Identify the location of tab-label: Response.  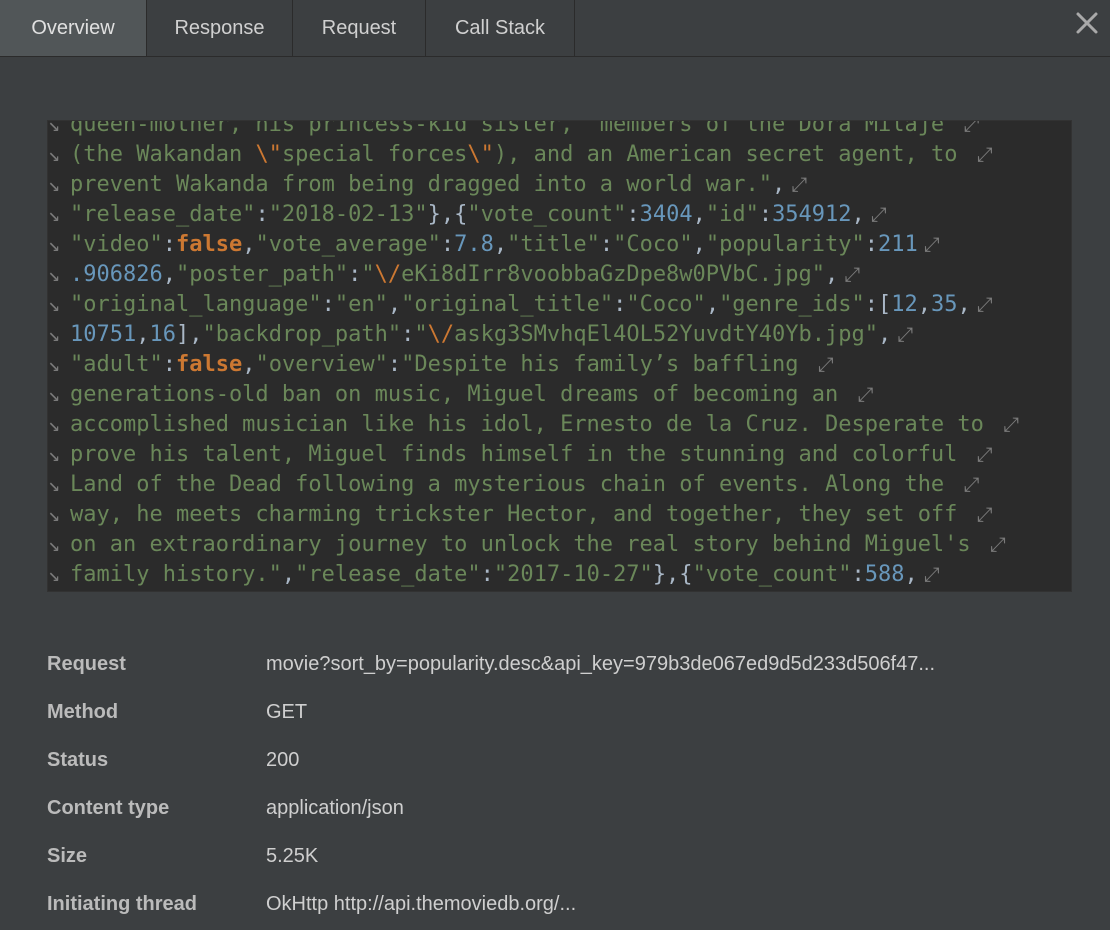
(219, 27).